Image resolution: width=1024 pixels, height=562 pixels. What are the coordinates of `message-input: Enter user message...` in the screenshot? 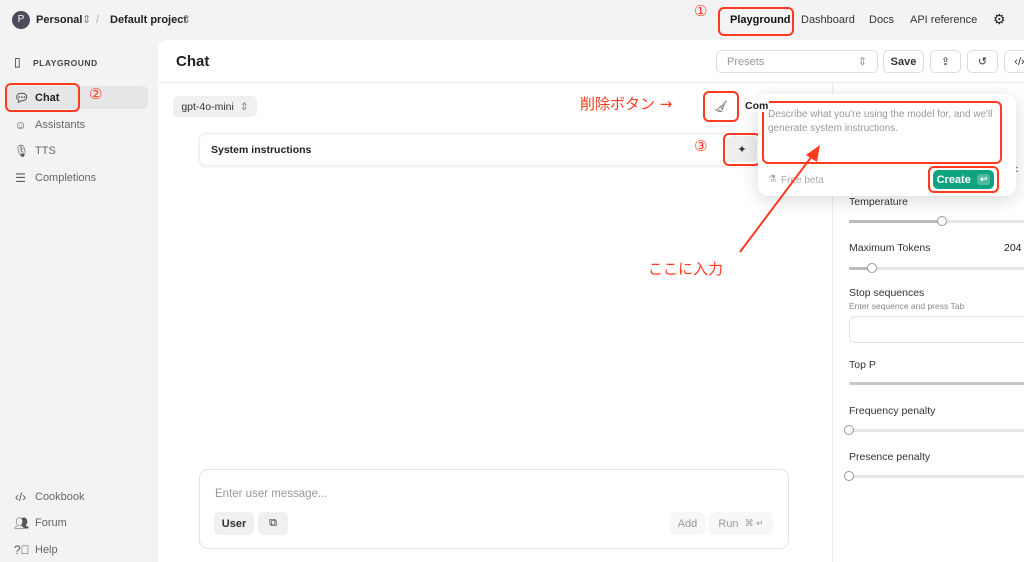 It's located at (271, 494).